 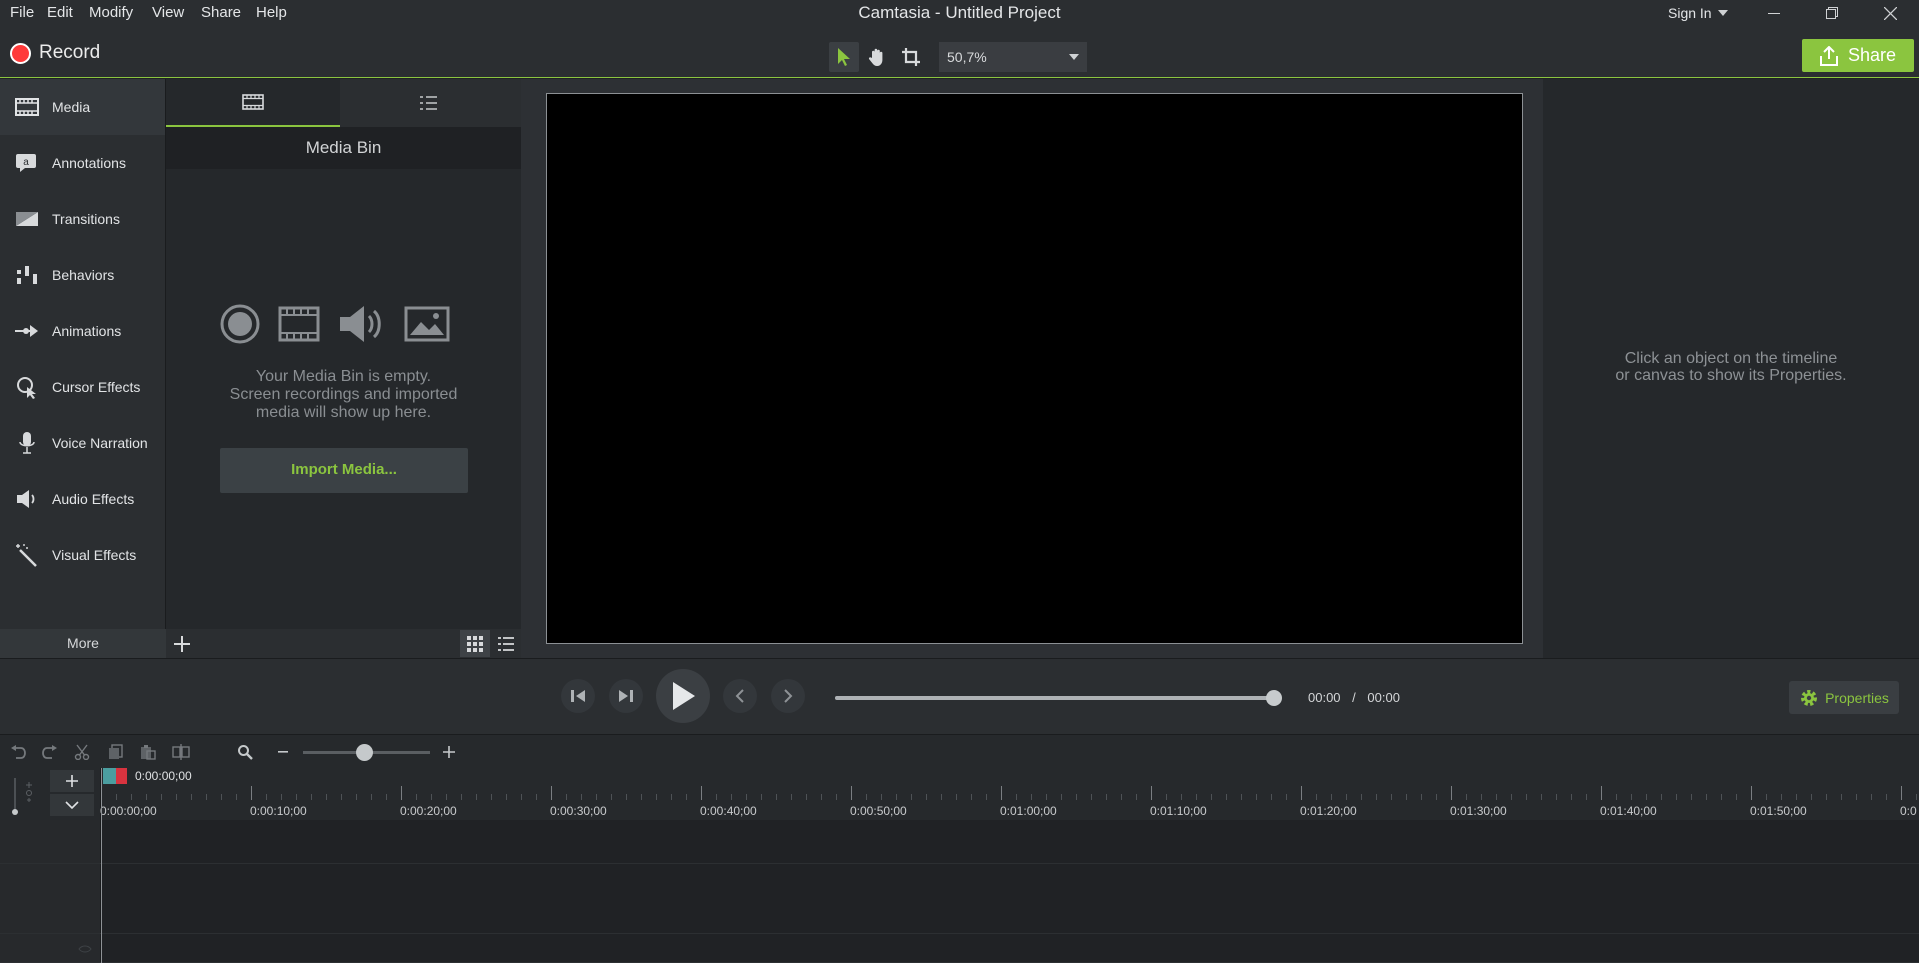 What do you see at coordinates (82, 752) in the screenshot?
I see `cut-button` at bounding box center [82, 752].